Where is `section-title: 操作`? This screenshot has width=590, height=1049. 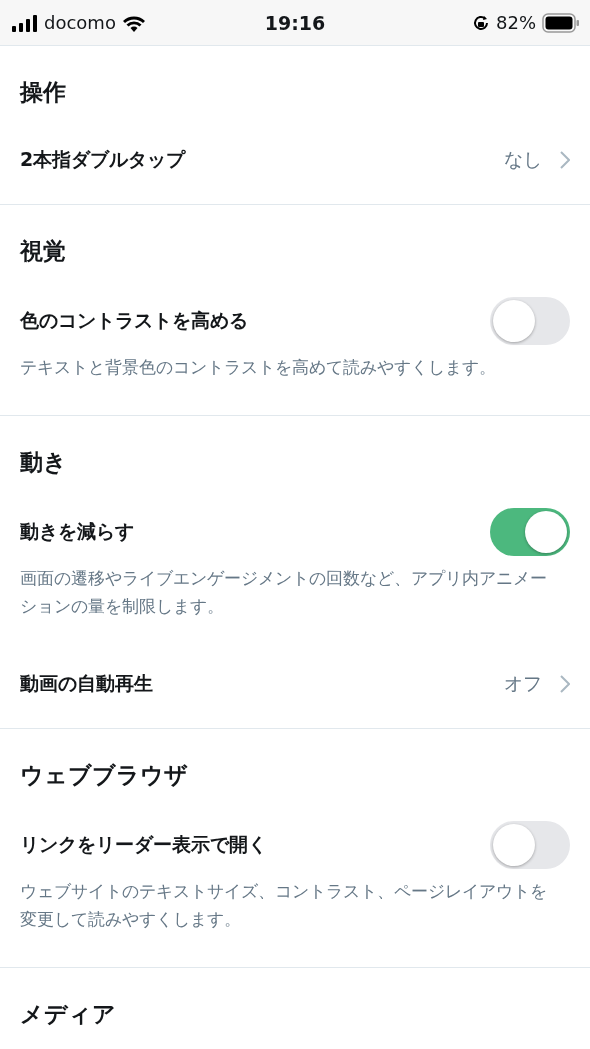
section-title: 操作 is located at coordinates (43, 92).